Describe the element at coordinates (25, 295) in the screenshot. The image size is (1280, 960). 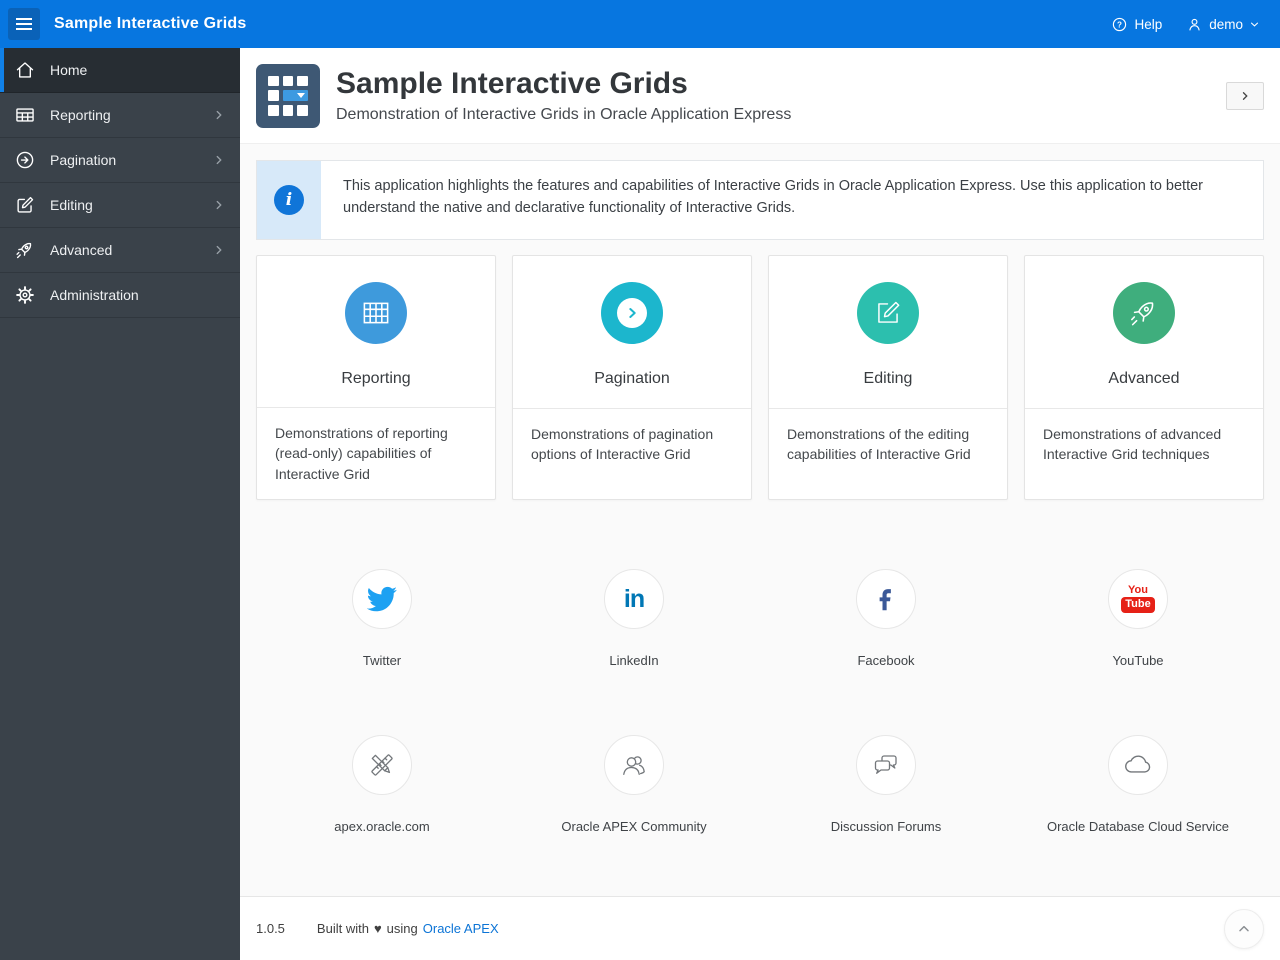
I see `gear-icon` at that location.